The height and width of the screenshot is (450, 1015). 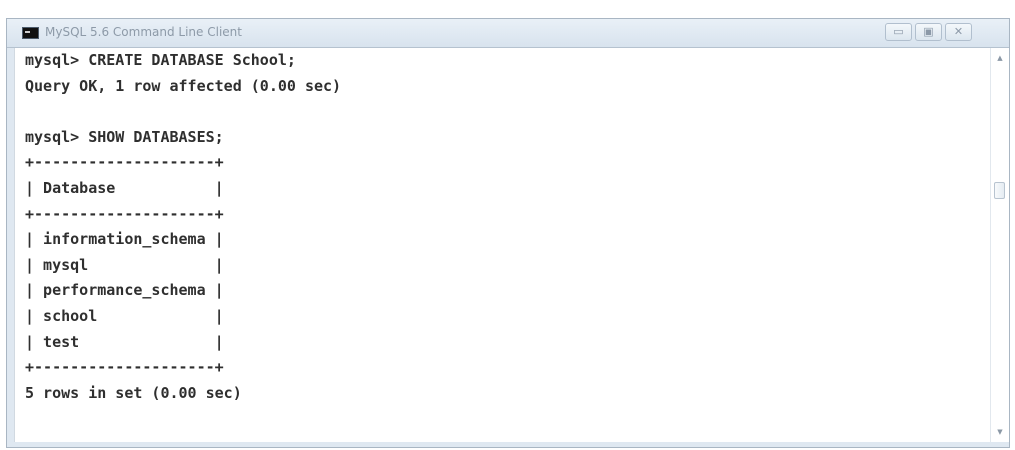 I want to click on window-title: MySQL 5.6 Command Line Client, so click(x=143, y=32).